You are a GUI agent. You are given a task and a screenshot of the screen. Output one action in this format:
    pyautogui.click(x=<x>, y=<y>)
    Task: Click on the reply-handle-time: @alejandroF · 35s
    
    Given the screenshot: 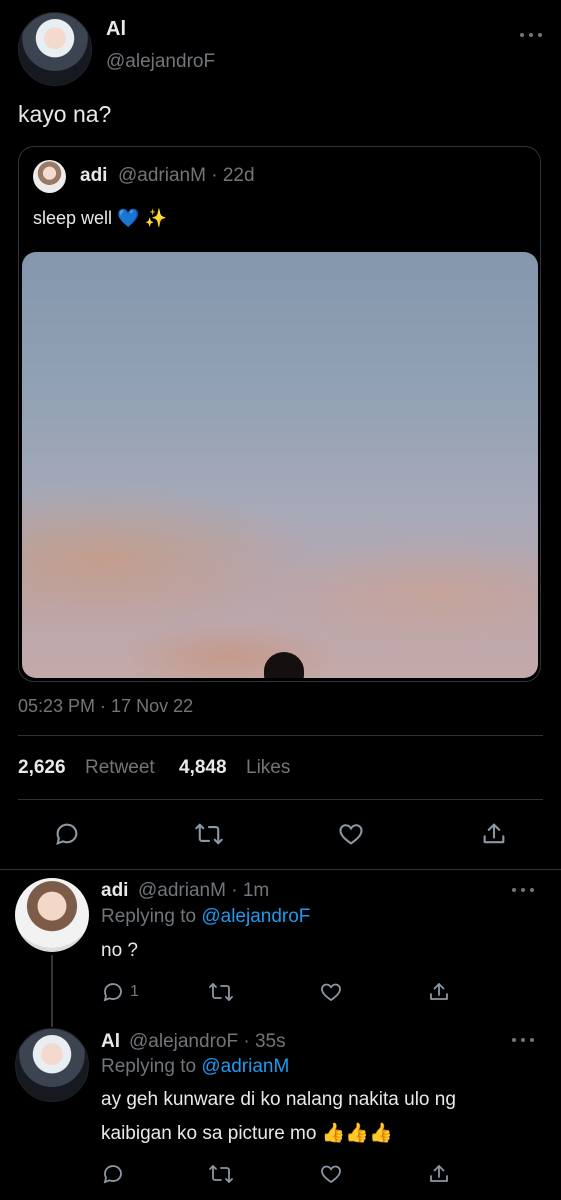 What is the action you would take?
    pyautogui.click(x=207, y=1041)
    